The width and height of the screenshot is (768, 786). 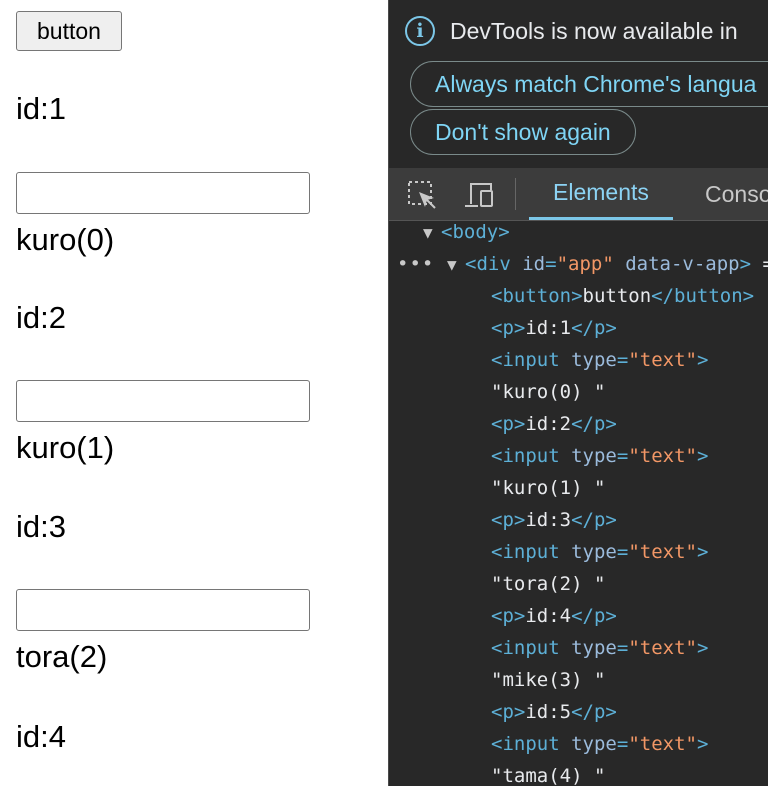 I want to click on tab-console: Conso, so click(x=736, y=194).